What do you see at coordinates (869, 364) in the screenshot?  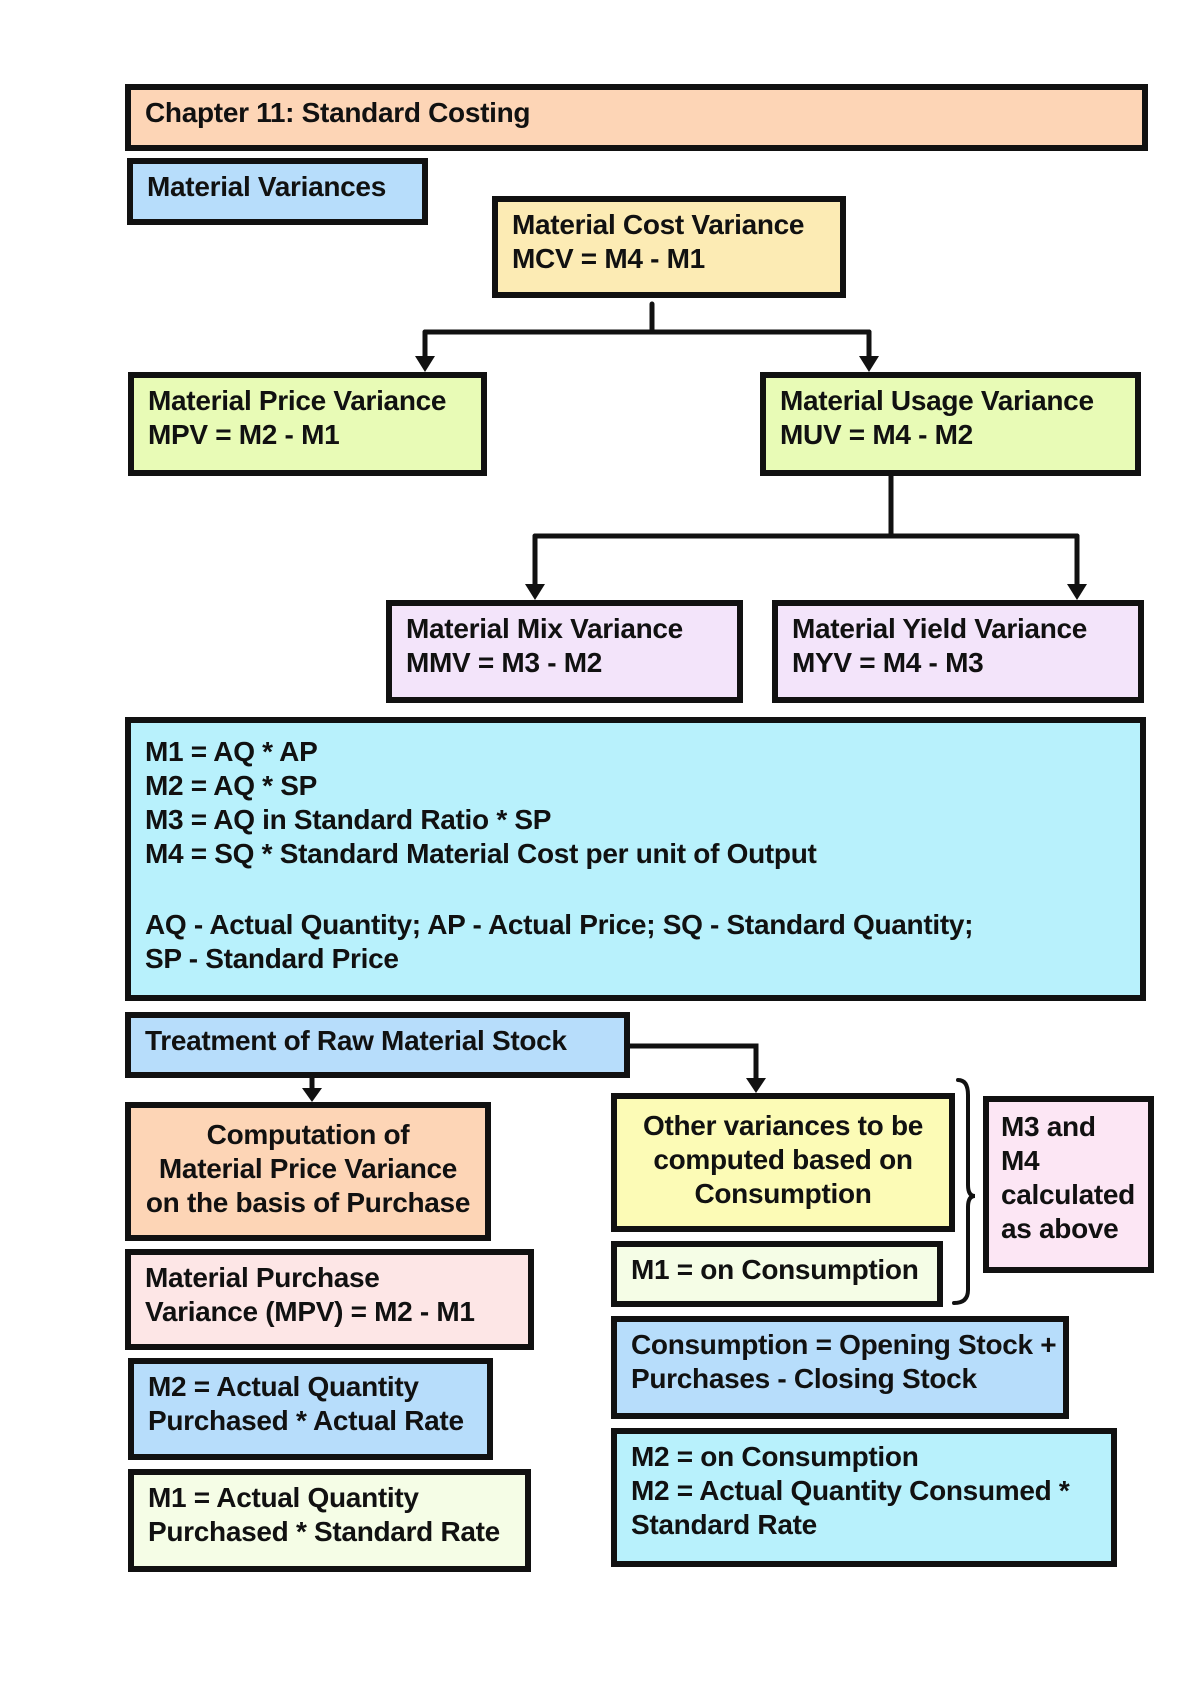 I see `arrowhead-muv` at bounding box center [869, 364].